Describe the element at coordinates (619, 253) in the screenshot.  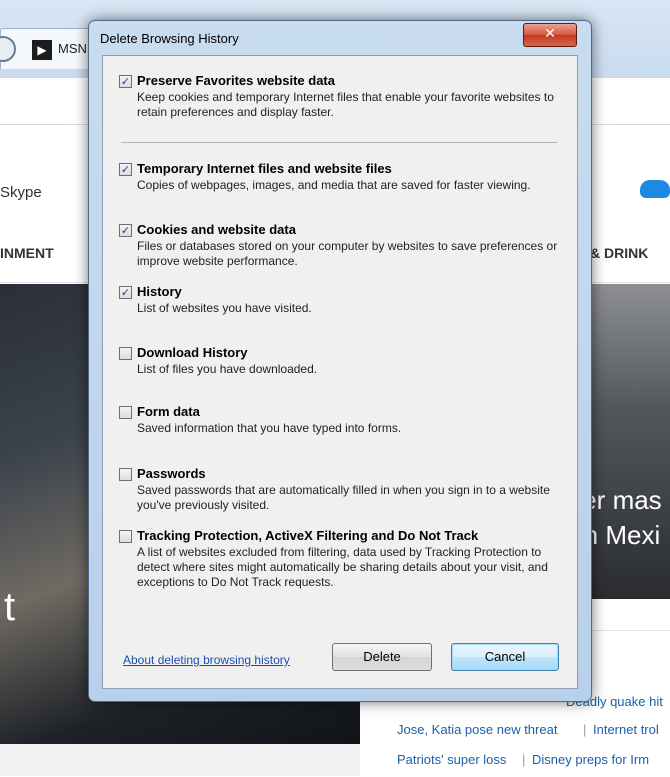
I see `nav-item-food-drink: & DRINK` at that location.